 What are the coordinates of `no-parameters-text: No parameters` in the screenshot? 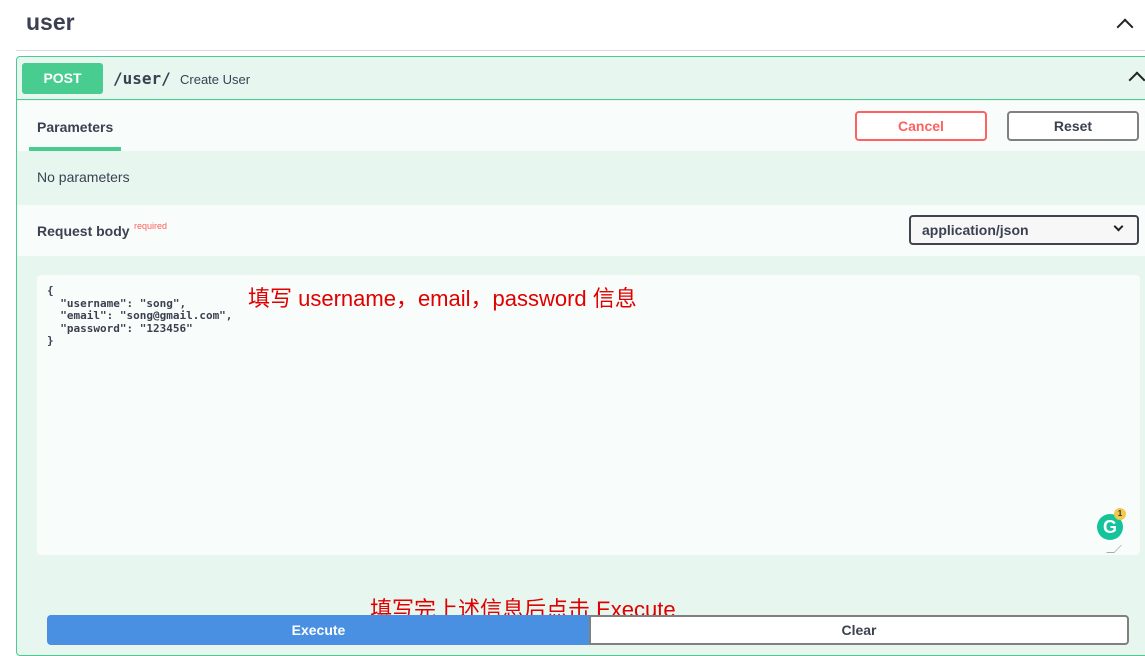 It's located at (83, 177).